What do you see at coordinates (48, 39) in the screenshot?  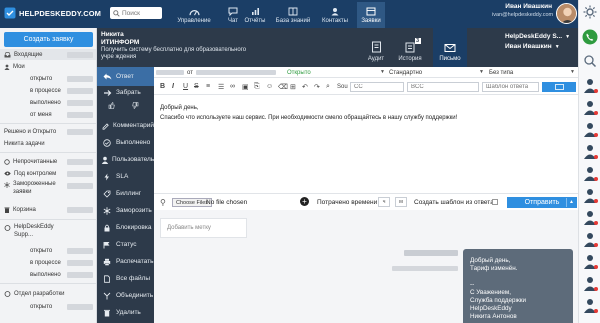 I see `create-ticket-button: Создать заявку` at bounding box center [48, 39].